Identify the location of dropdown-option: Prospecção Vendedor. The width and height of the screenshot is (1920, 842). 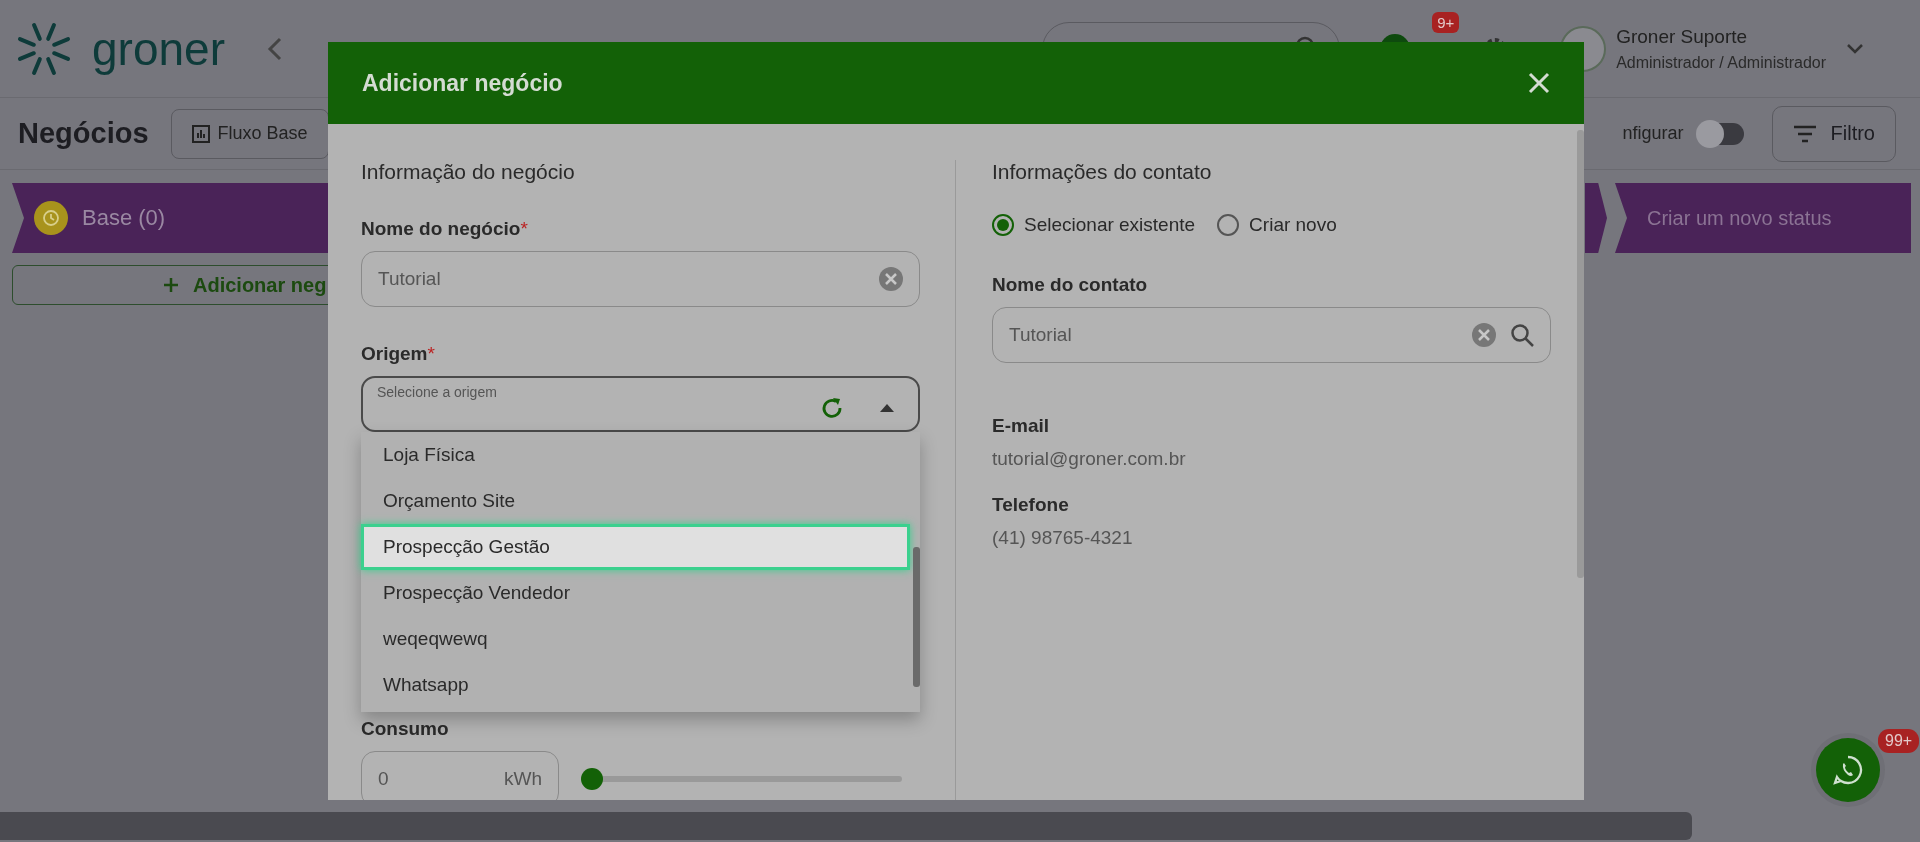
(635, 593).